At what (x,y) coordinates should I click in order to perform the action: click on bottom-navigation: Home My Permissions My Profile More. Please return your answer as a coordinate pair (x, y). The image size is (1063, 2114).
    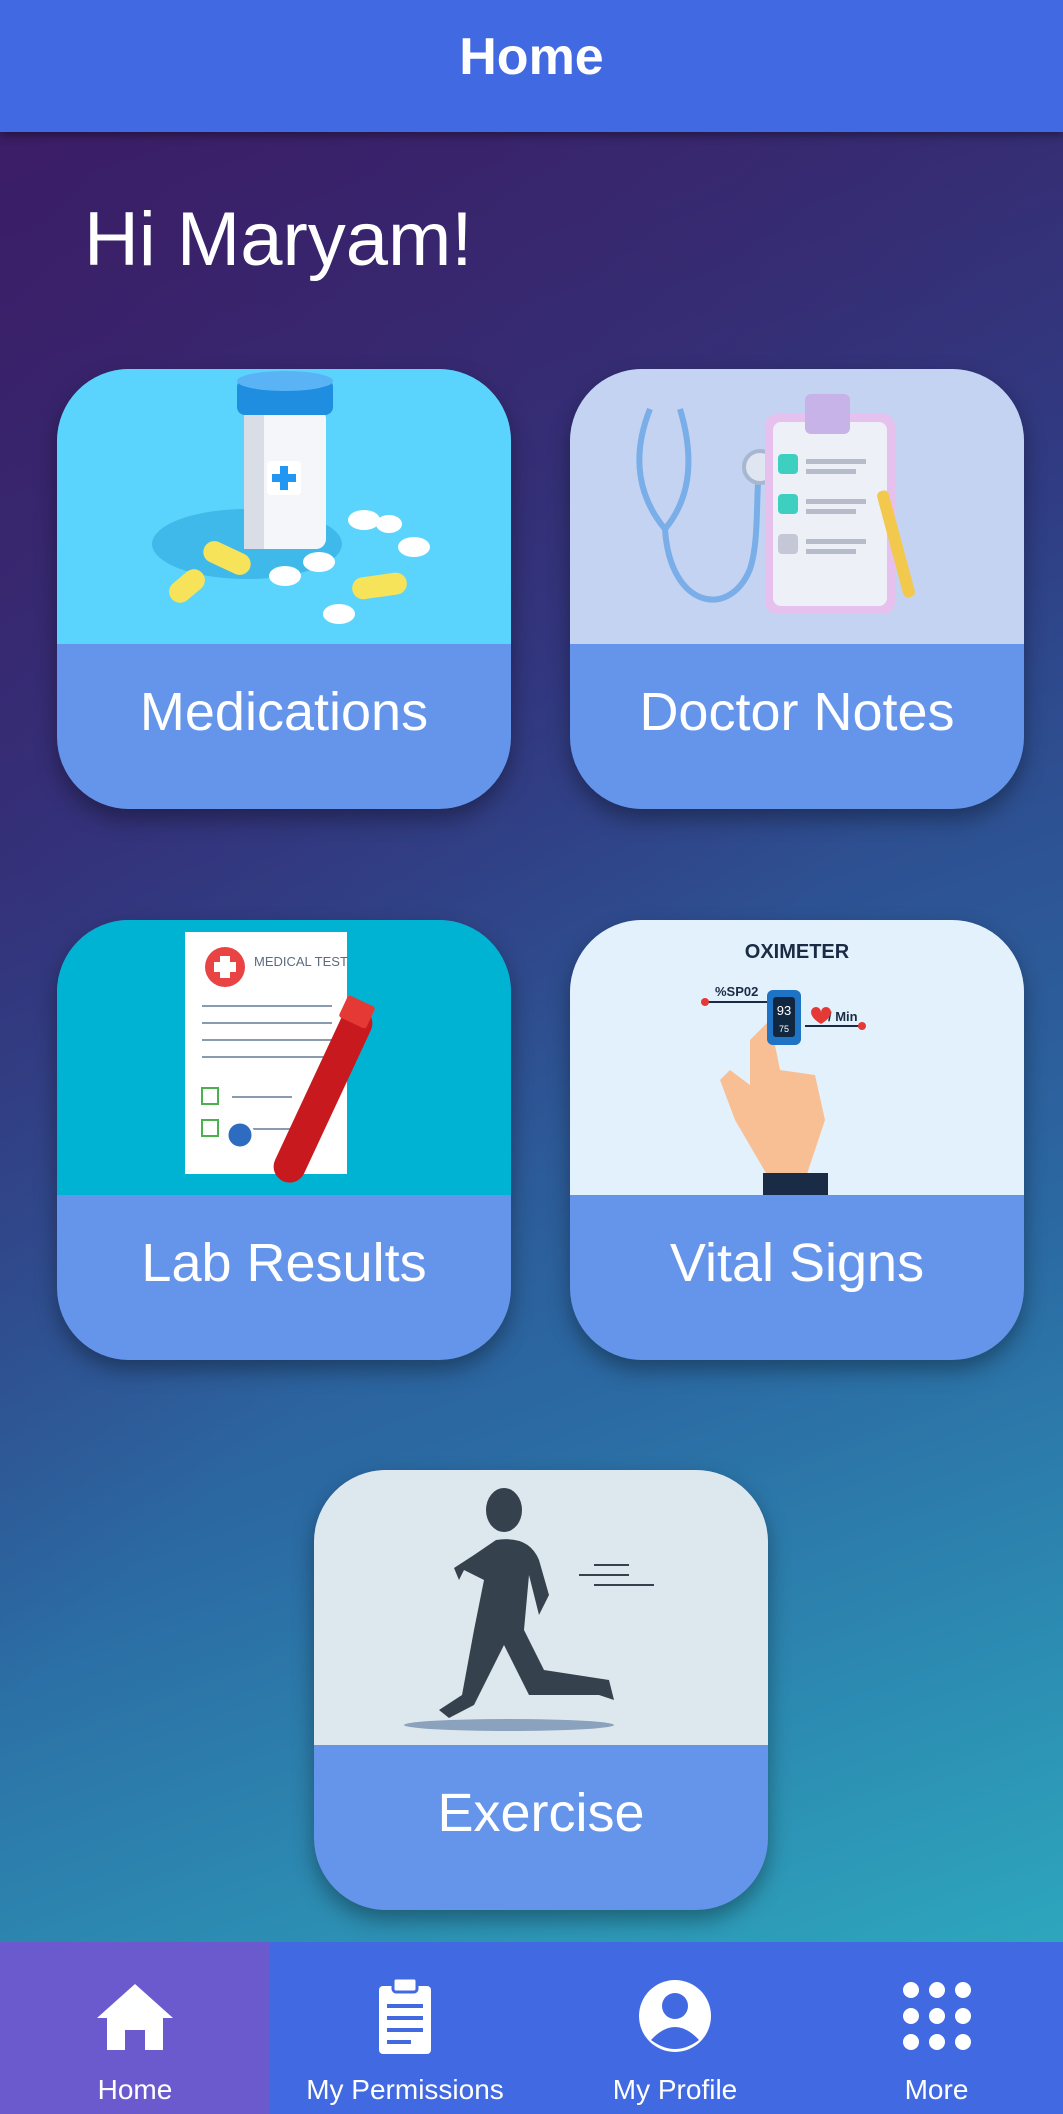
    Looking at the image, I should click on (531, 2028).